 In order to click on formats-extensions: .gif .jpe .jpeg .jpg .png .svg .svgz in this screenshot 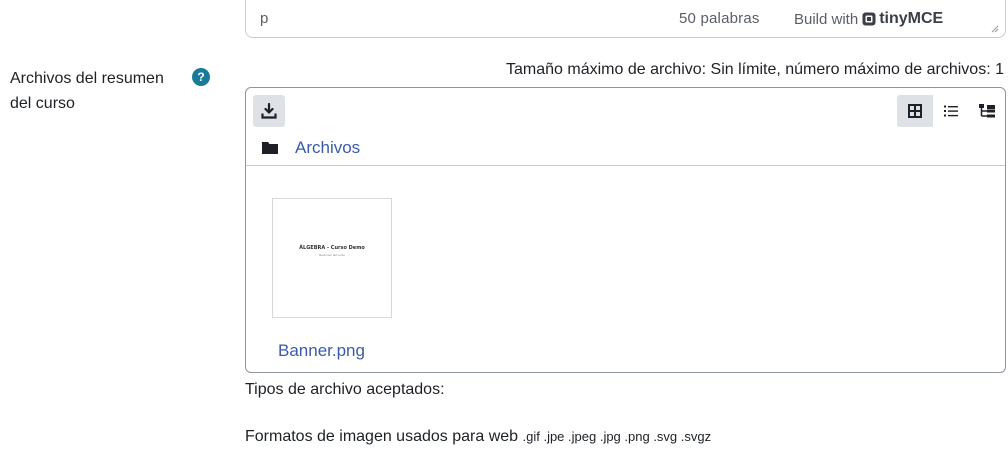, I will do `click(617, 436)`.